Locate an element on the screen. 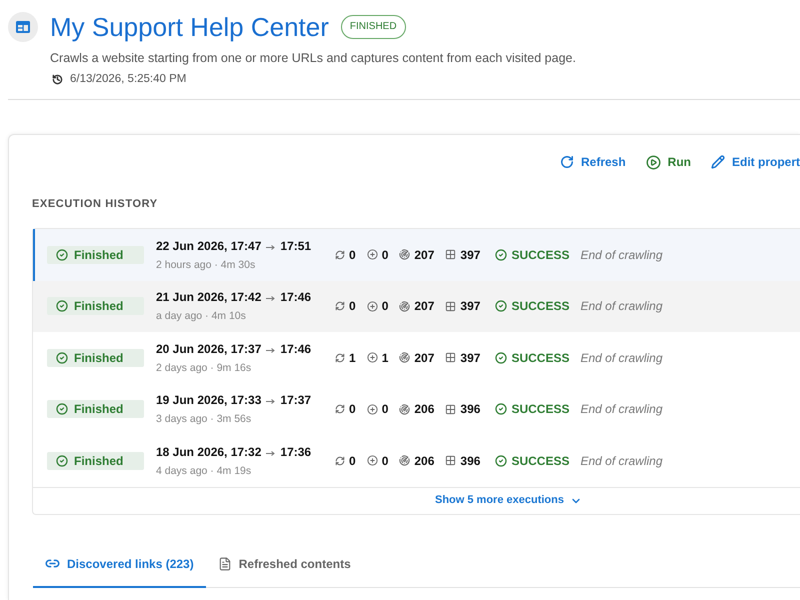  refresh-button: Refresh is located at coordinates (593, 162).